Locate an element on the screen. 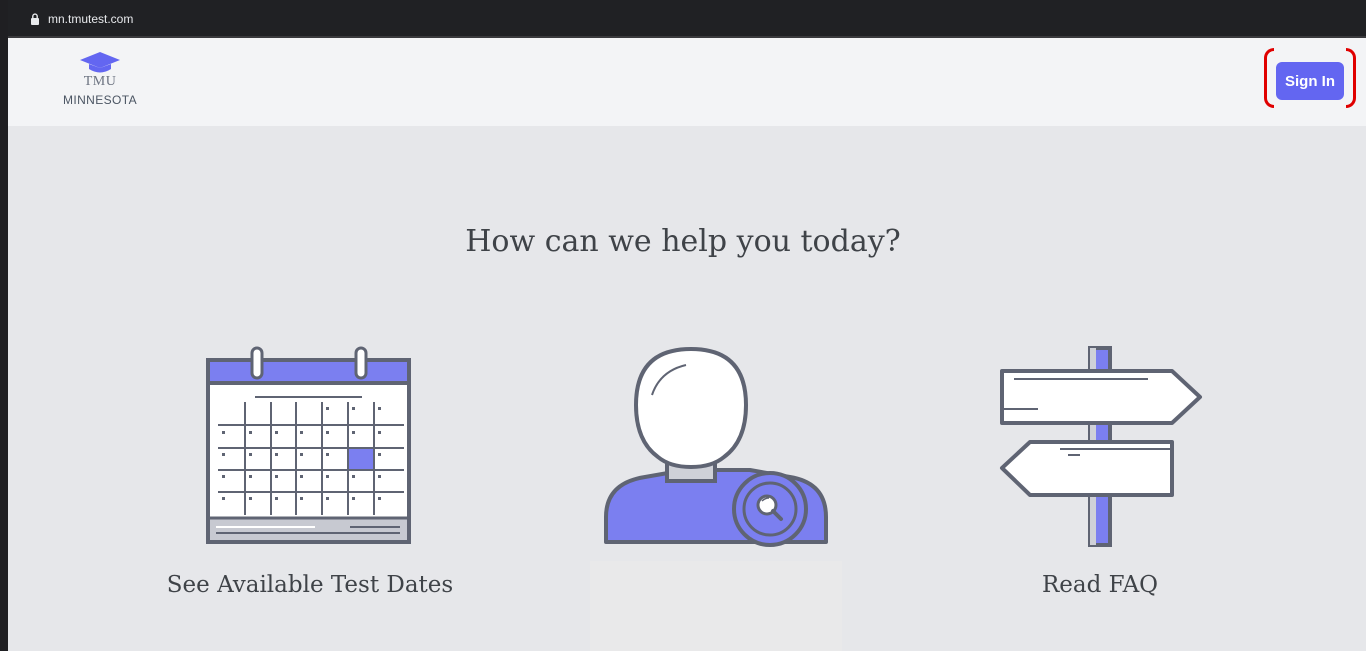 The height and width of the screenshot is (651, 1366). graduation-cap-icon is located at coordinates (100, 62).